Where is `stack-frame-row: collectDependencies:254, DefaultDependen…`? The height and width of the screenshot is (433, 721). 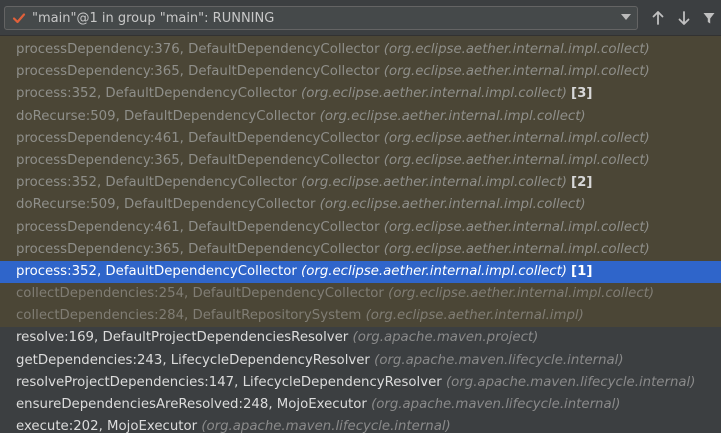
stack-frame-row: collectDependencies:254, DefaultDependen… is located at coordinates (360, 294).